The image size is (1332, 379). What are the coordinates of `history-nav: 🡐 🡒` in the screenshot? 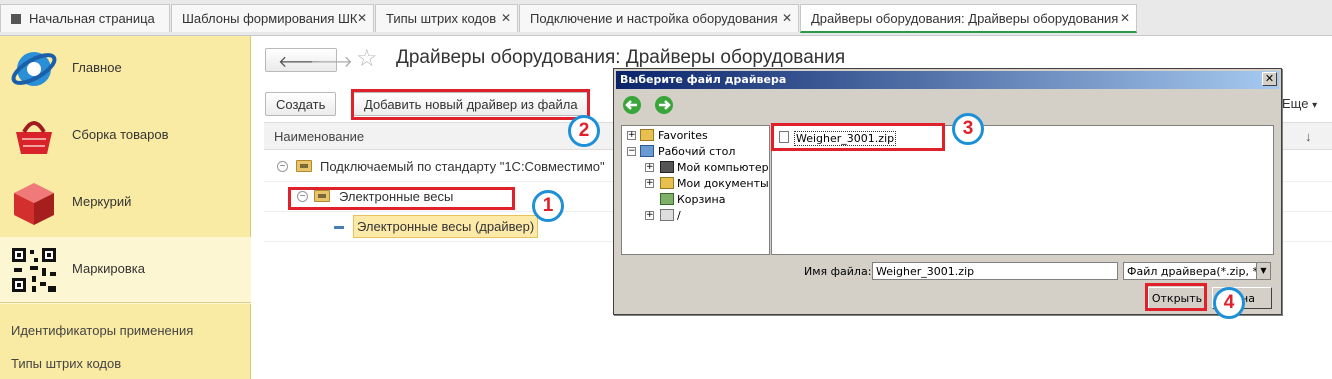 It's located at (309, 60).